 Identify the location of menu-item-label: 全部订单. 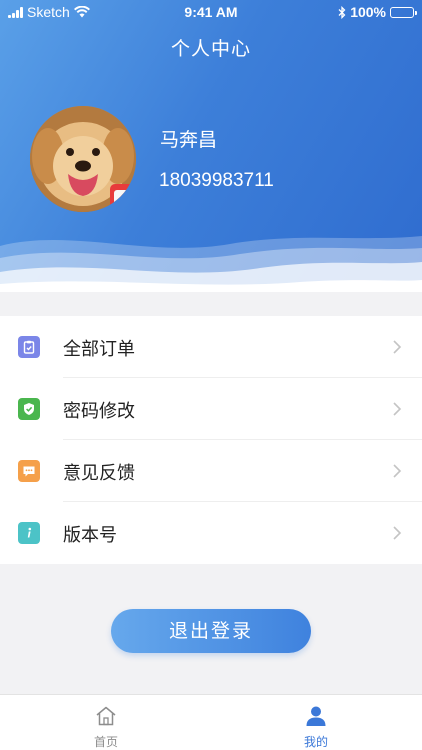
(99, 349).